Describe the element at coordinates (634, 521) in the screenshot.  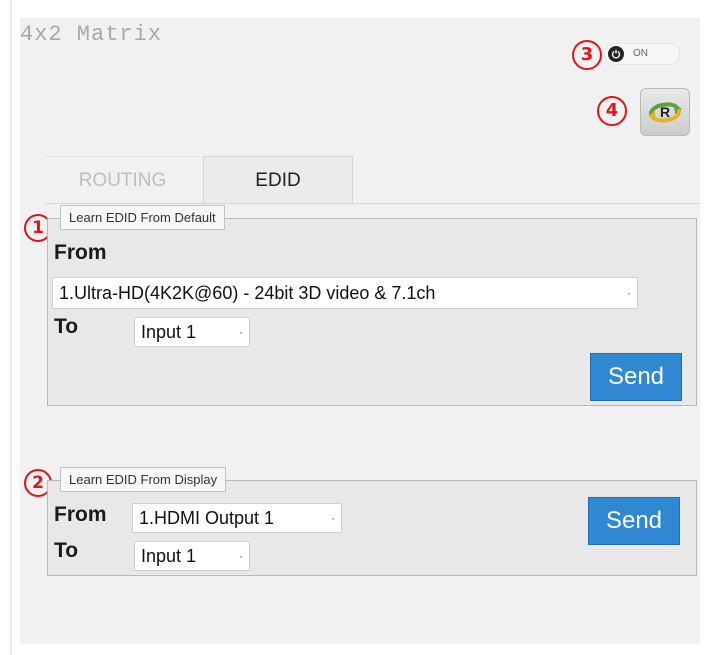
I see `learn-display-send-button: Send` at that location.